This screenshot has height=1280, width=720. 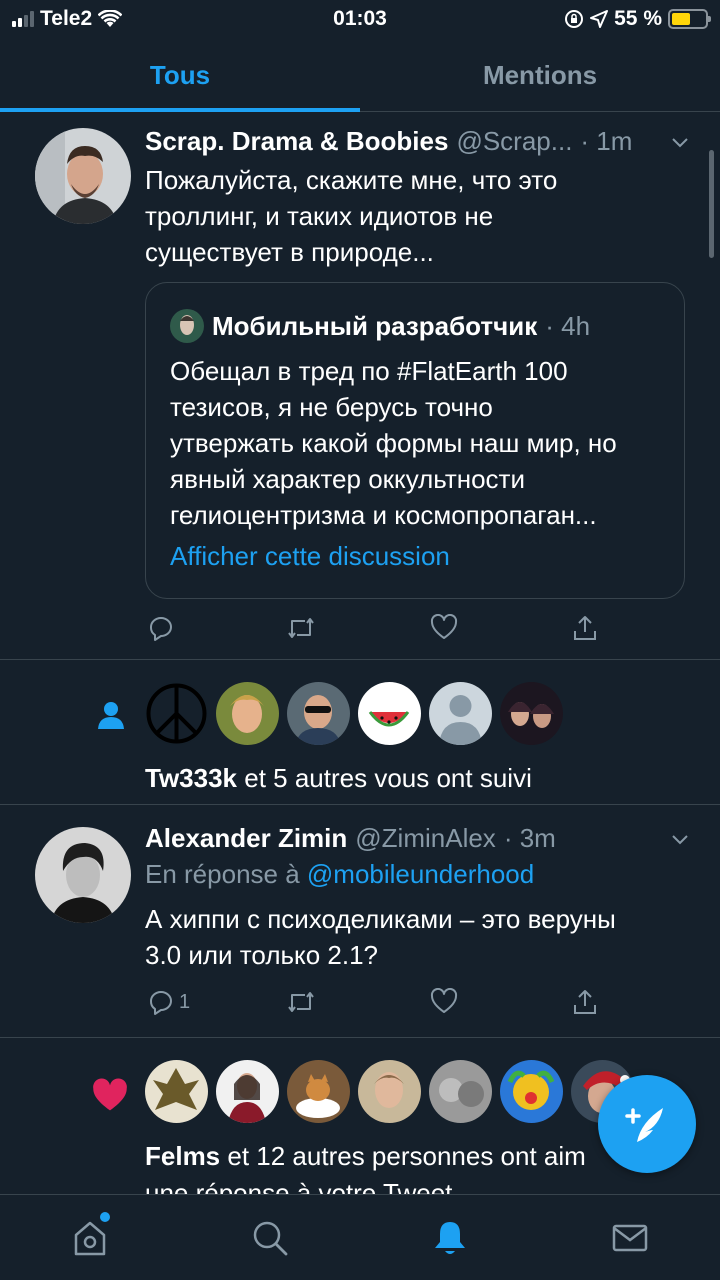 I want to click on author-handle: @ZiminAlex, so click(x=425, y=838).